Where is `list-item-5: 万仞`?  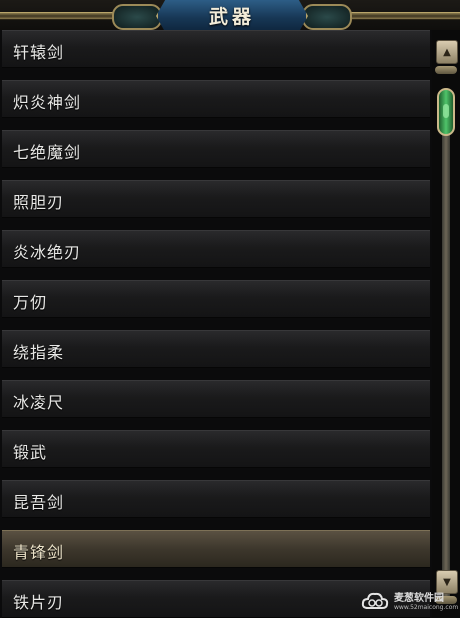 list-item-5: 万仞 is located at coordinates (216, 299).